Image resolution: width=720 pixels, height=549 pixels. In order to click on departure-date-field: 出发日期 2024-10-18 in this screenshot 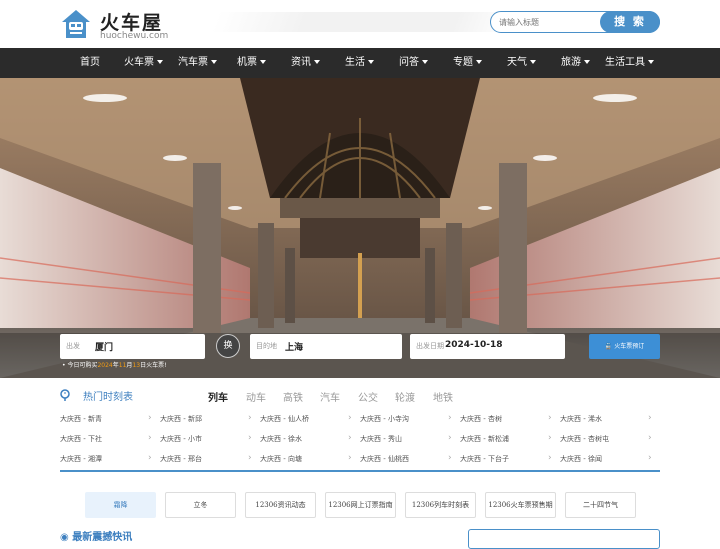, I will do `click(487, 346)`.